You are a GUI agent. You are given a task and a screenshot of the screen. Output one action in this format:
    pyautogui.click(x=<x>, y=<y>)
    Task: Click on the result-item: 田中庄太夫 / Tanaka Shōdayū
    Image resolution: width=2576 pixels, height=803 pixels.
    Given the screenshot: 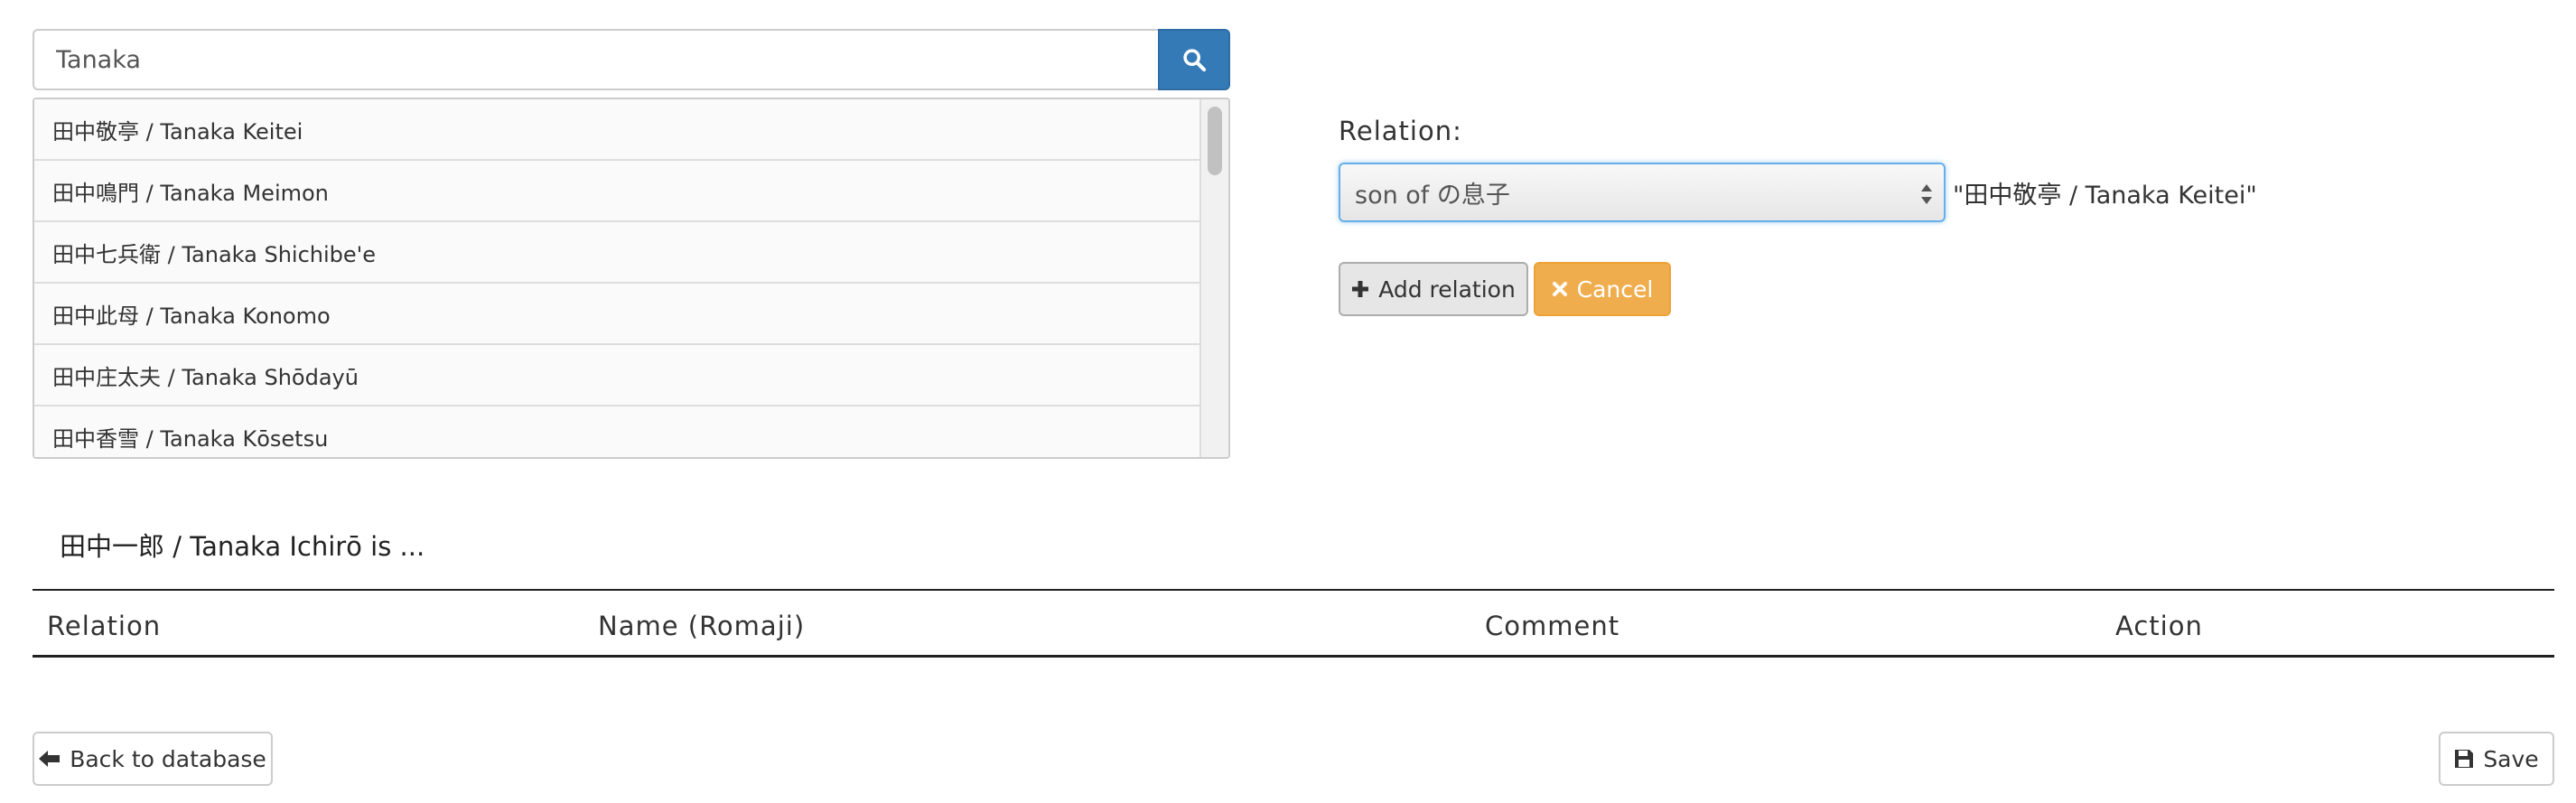 What is the action you would take?
    pyautogui.click(x=617, y=375)
    